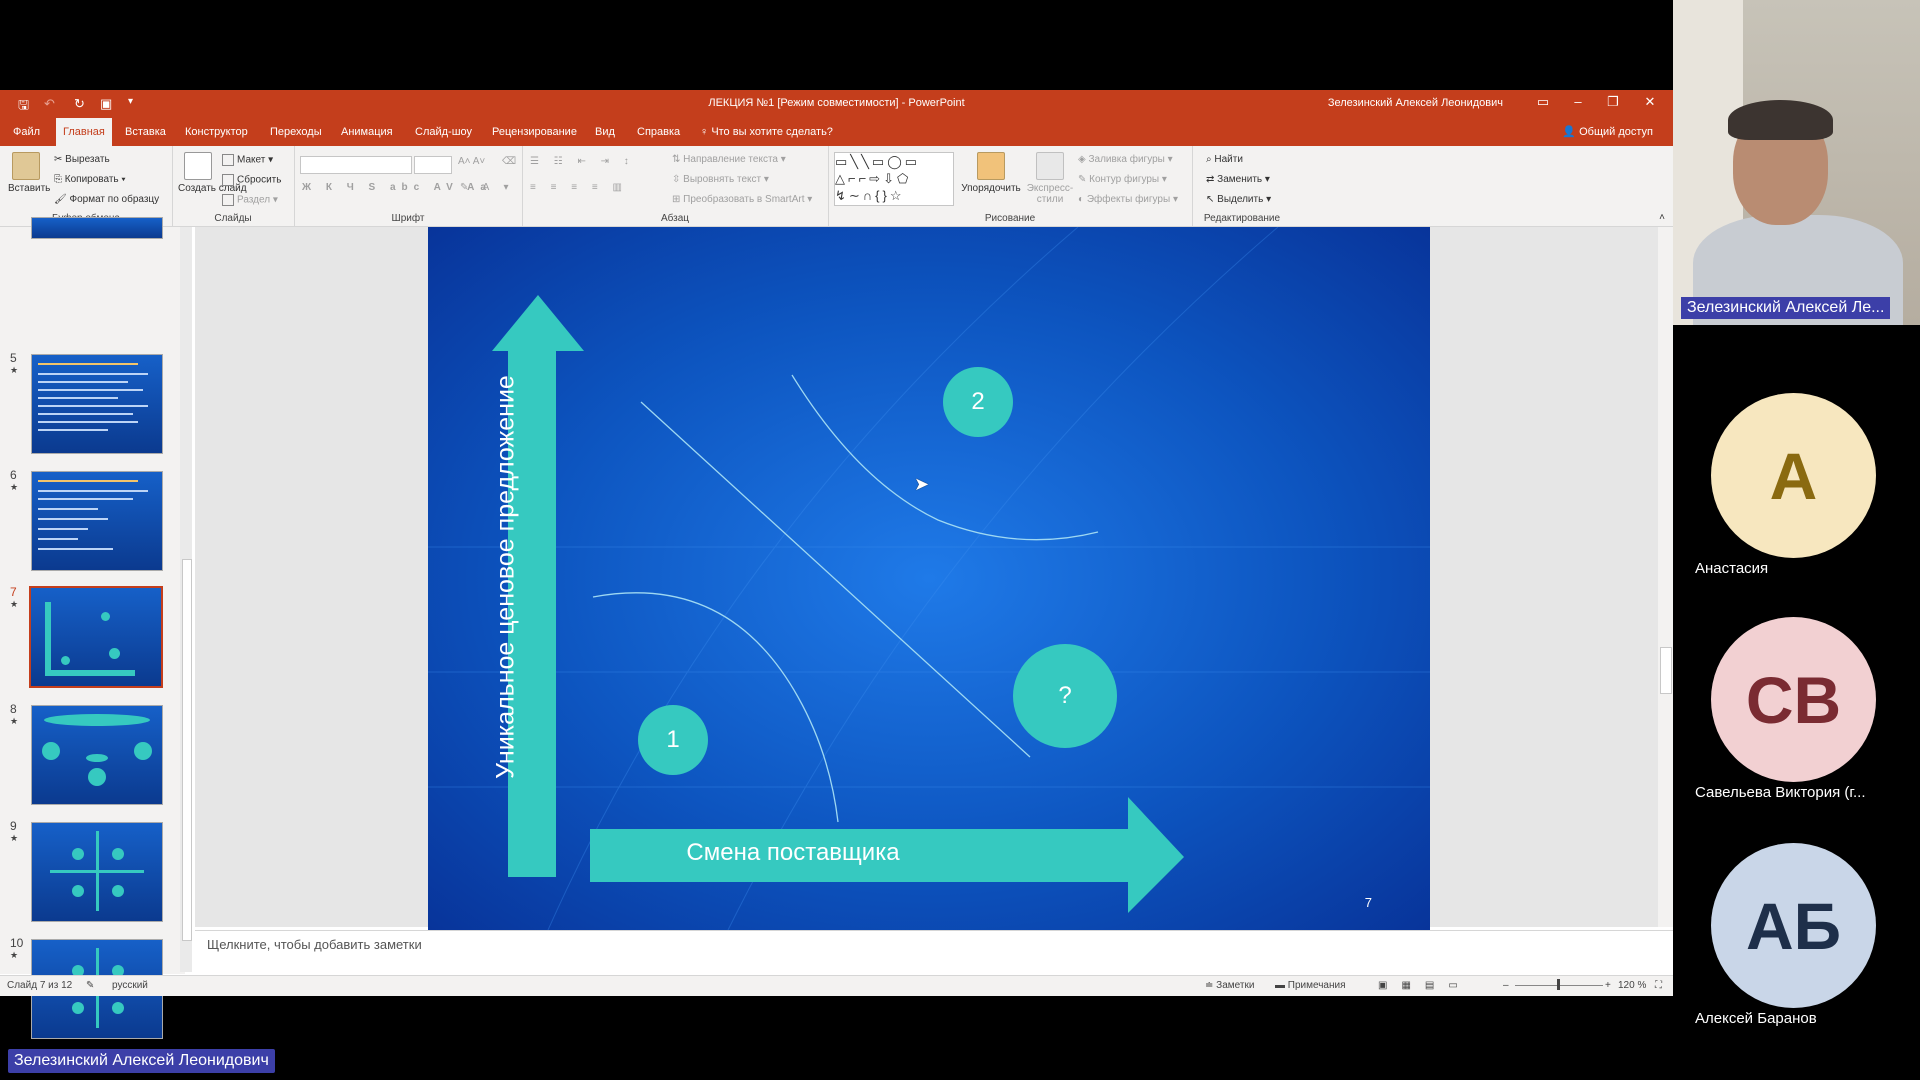 Image resolution: width=1920 pixels, height=1080 pixels. I want to click on find-button: ⌕ Найти, so click(1224, 159).